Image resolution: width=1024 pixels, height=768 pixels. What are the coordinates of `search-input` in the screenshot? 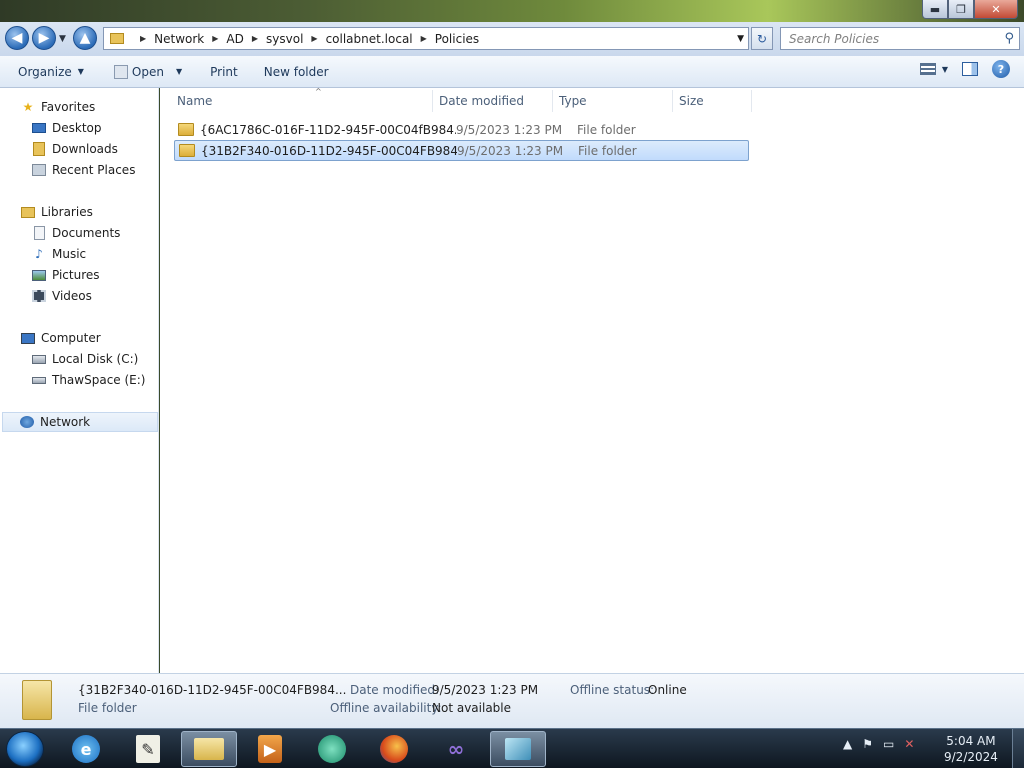 It's located at (889, 38).